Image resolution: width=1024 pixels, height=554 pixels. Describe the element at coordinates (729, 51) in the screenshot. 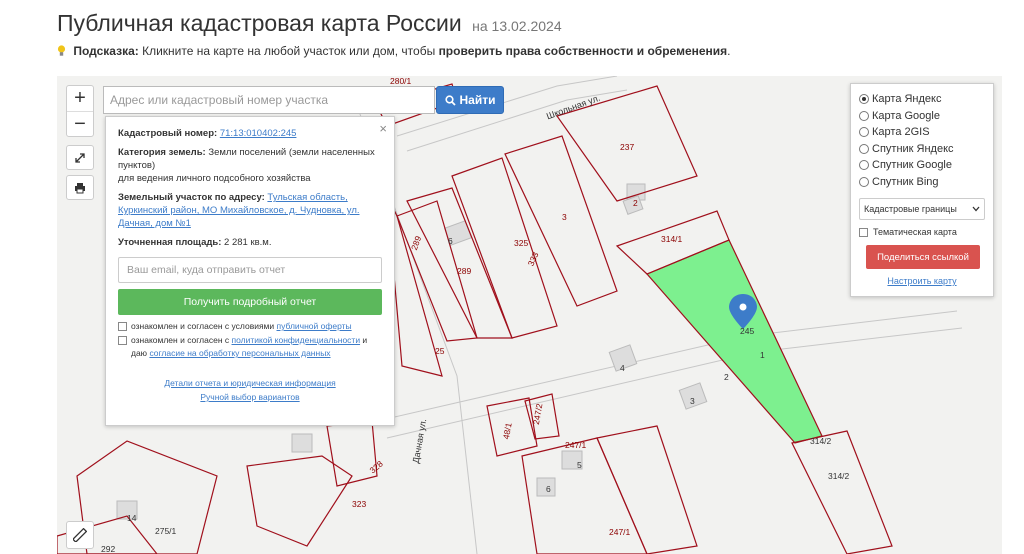

I see `hint-end: .` at that location.